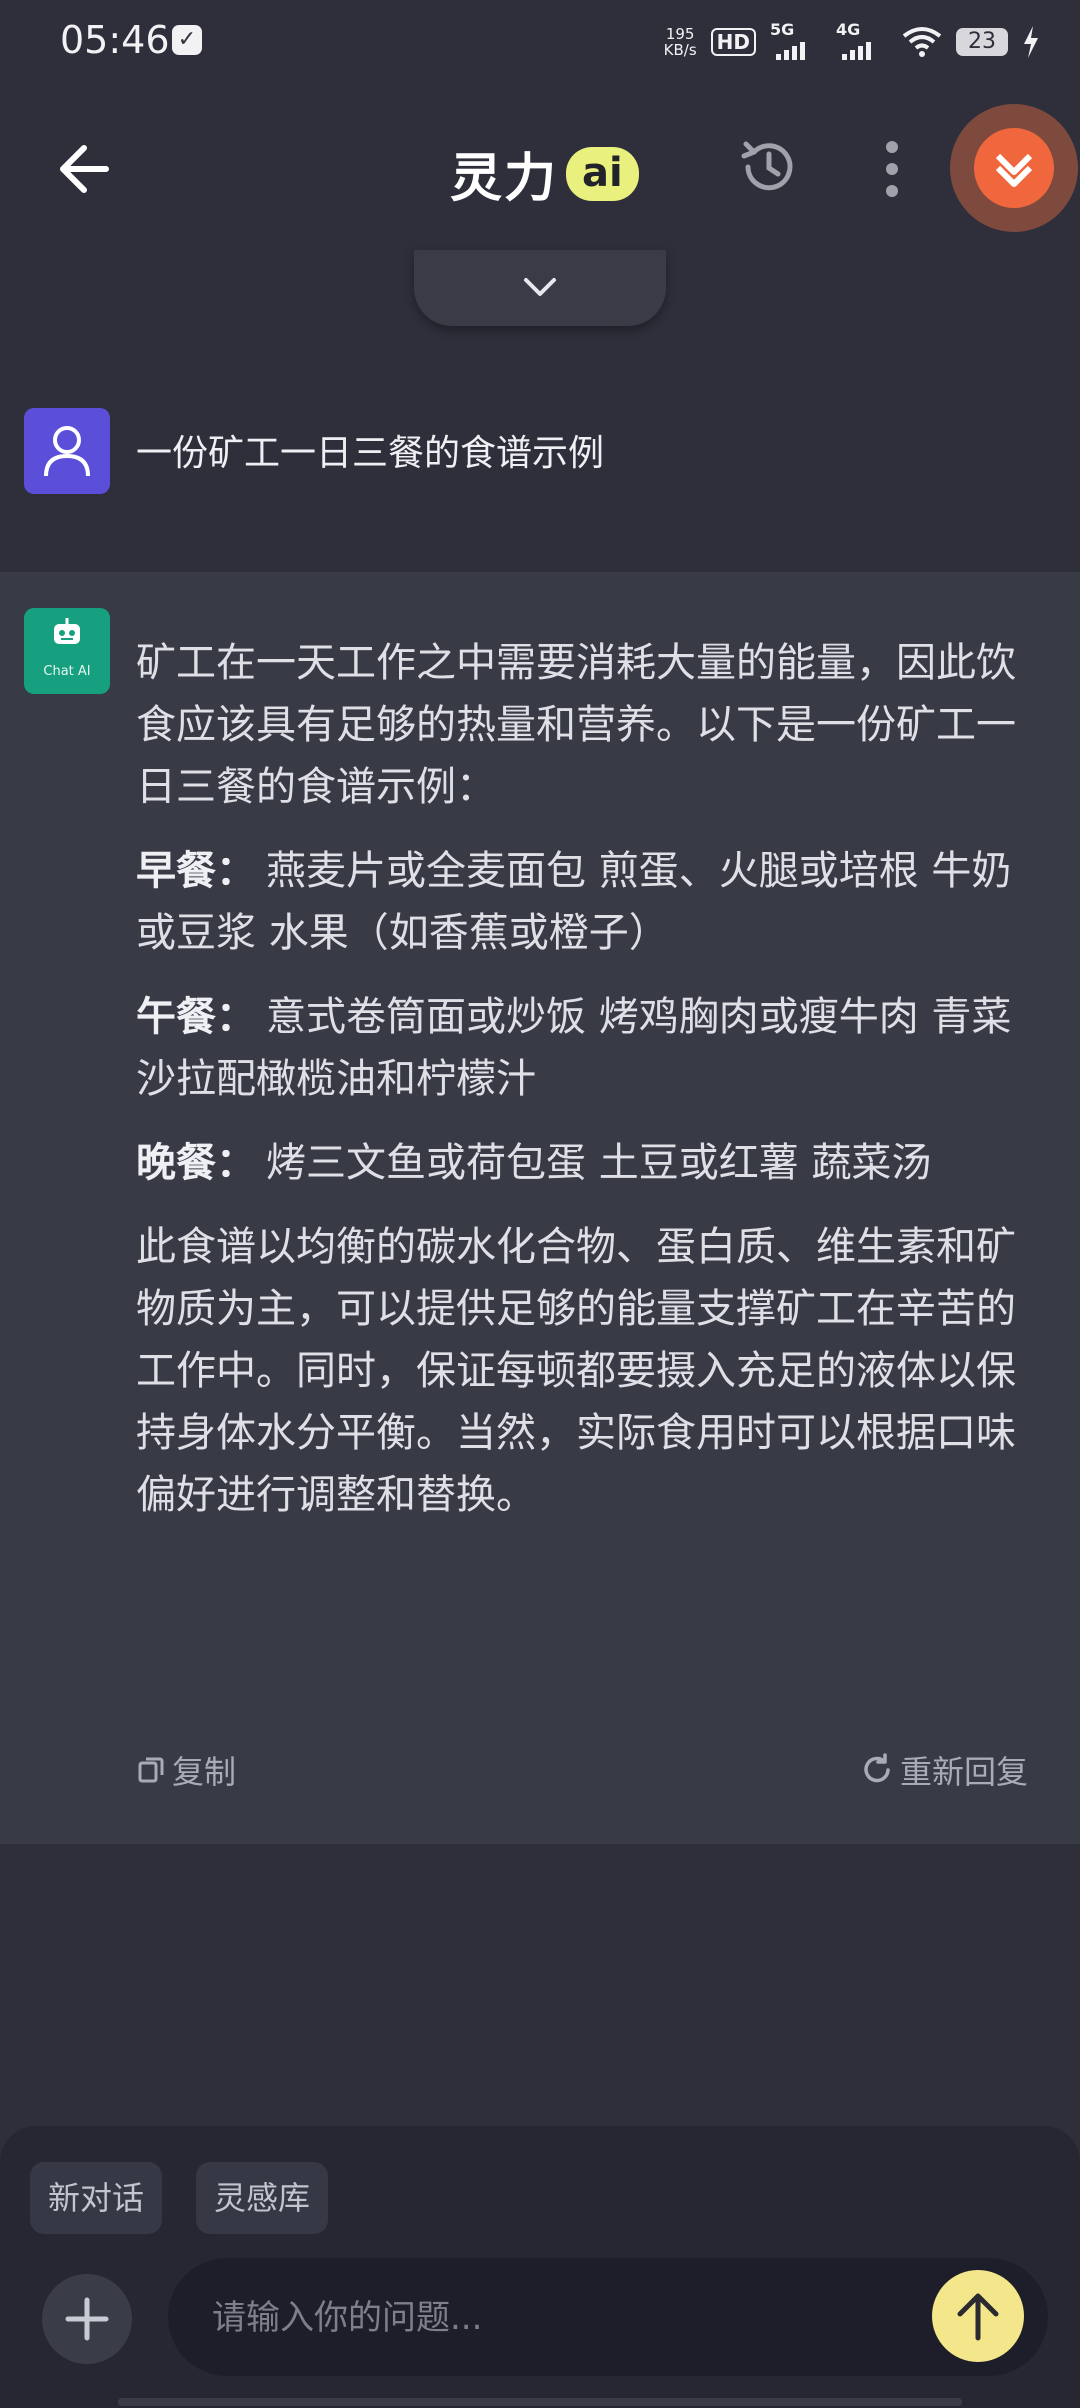 The width and height of the screenshot is (1080, 2408). I want to click on hd-icon: HD, so click(733, 42).